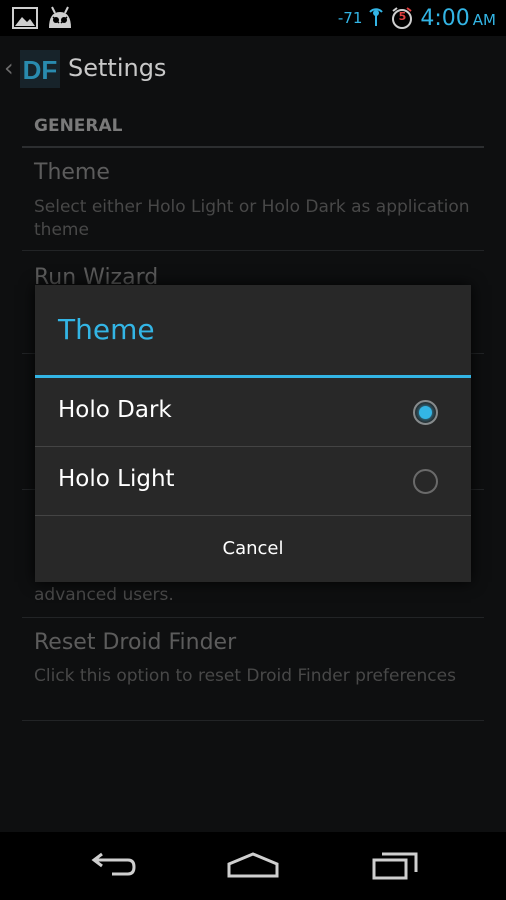 The image size is (506, 900). Describe the element at coordinates (135, 642) in the screenshot. I see `pref-title: Reset Droid Finder` at that location.